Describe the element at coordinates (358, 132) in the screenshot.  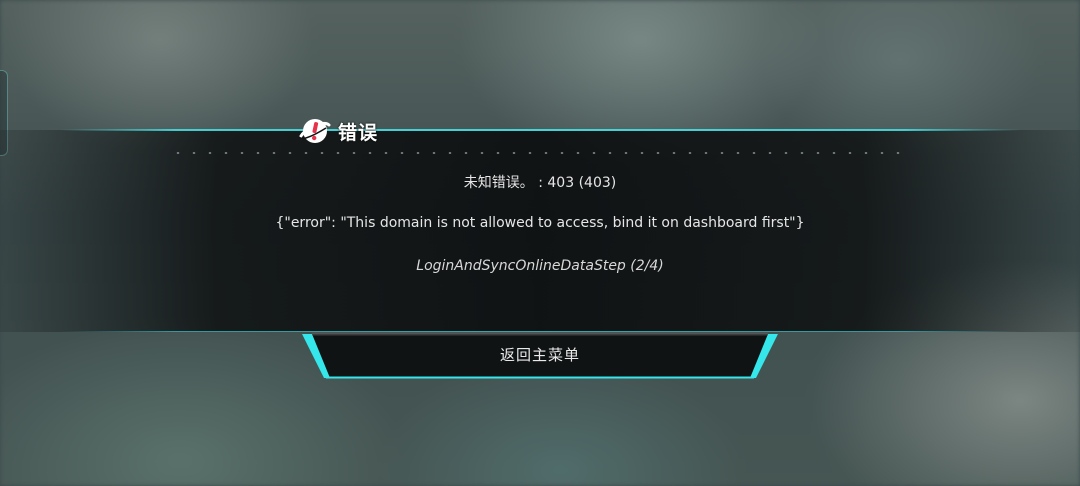
I see `dialog-title: 错误` at that location.